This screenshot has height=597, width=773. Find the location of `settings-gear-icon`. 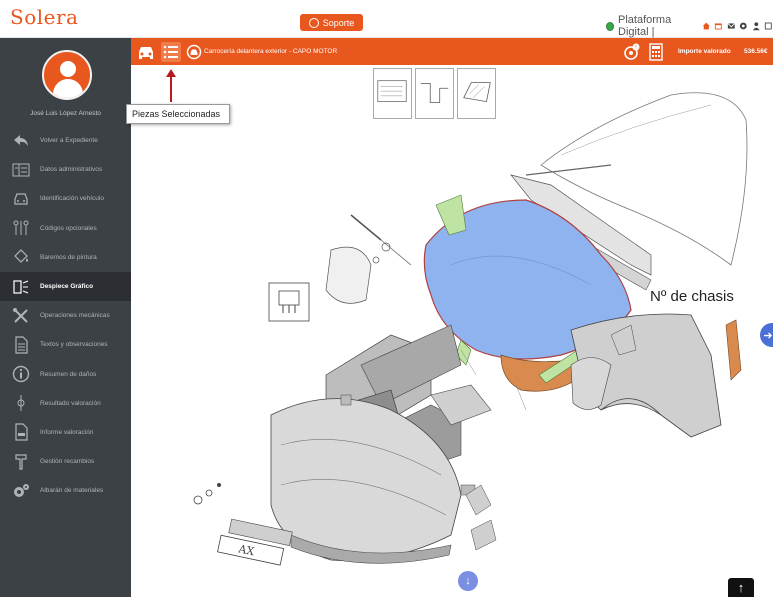

settings-gear-icon is located at coordinates (743, 26).